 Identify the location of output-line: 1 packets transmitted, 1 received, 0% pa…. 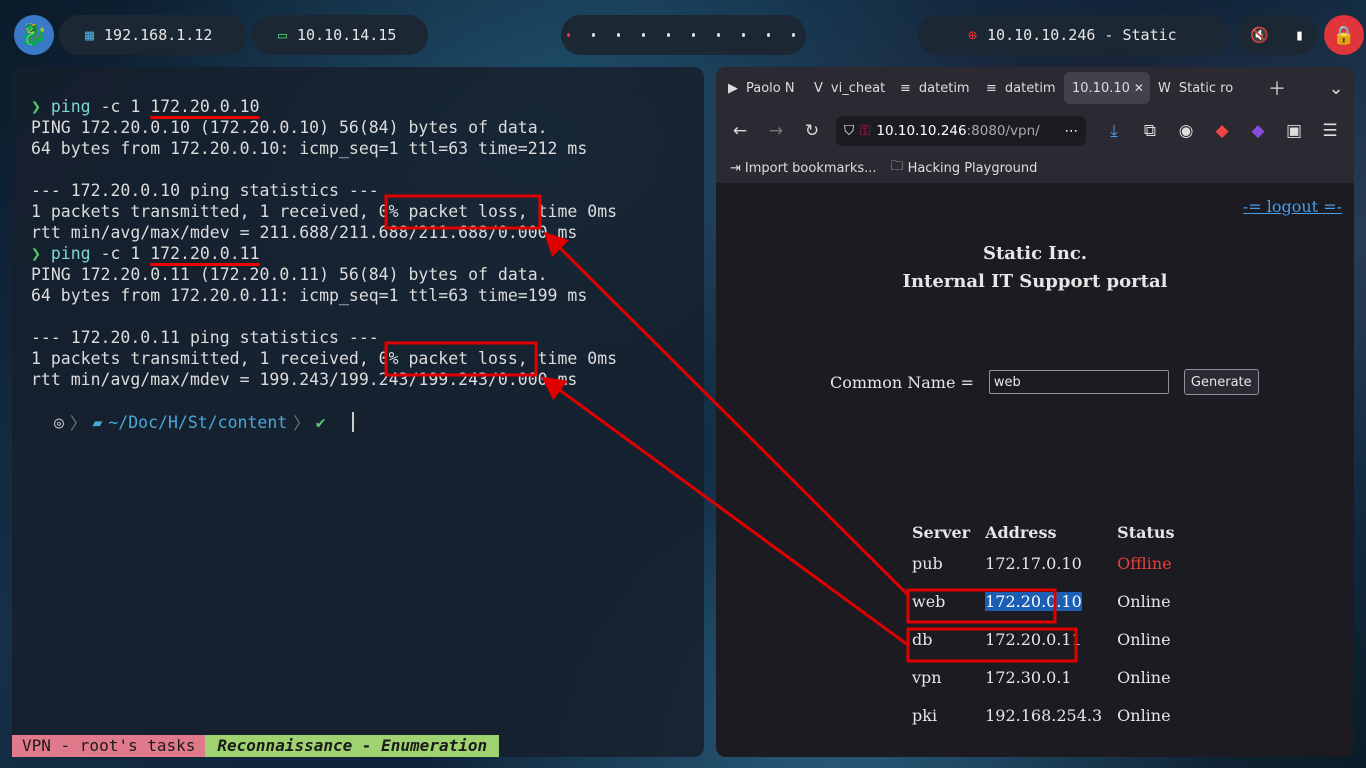
(324, 211).